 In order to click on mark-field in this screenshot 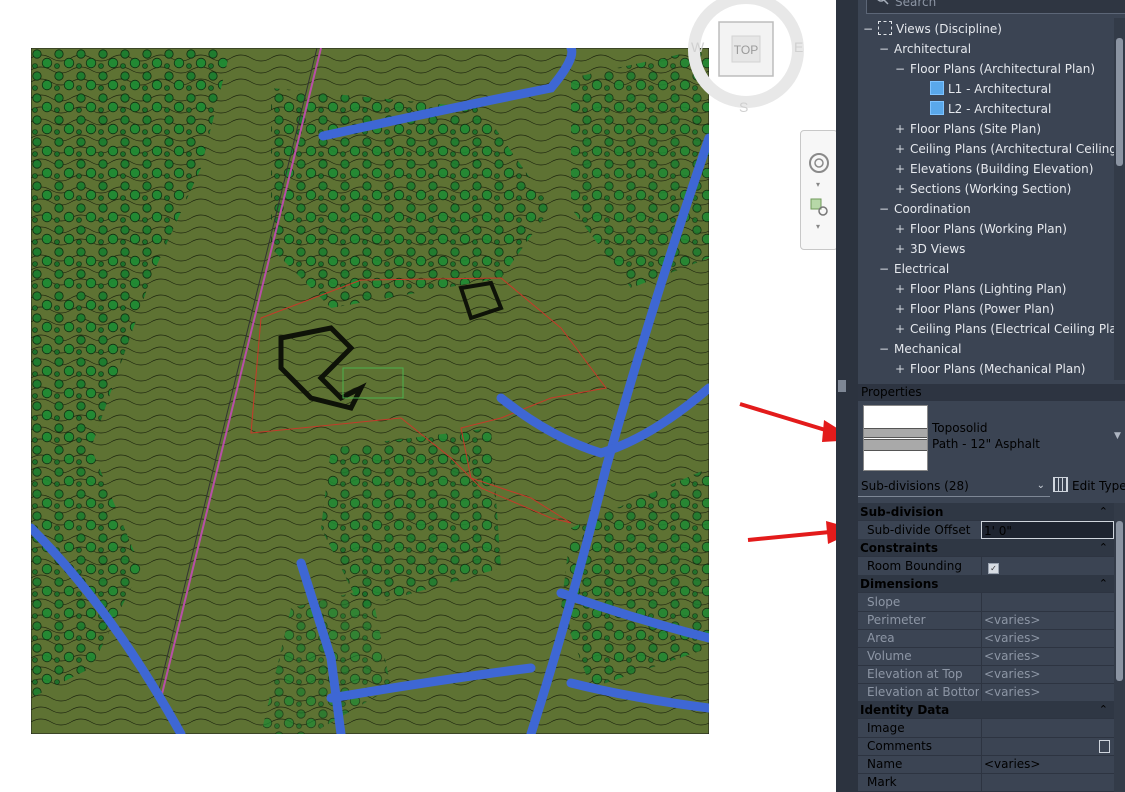, I will do `click(1047, 782)`.